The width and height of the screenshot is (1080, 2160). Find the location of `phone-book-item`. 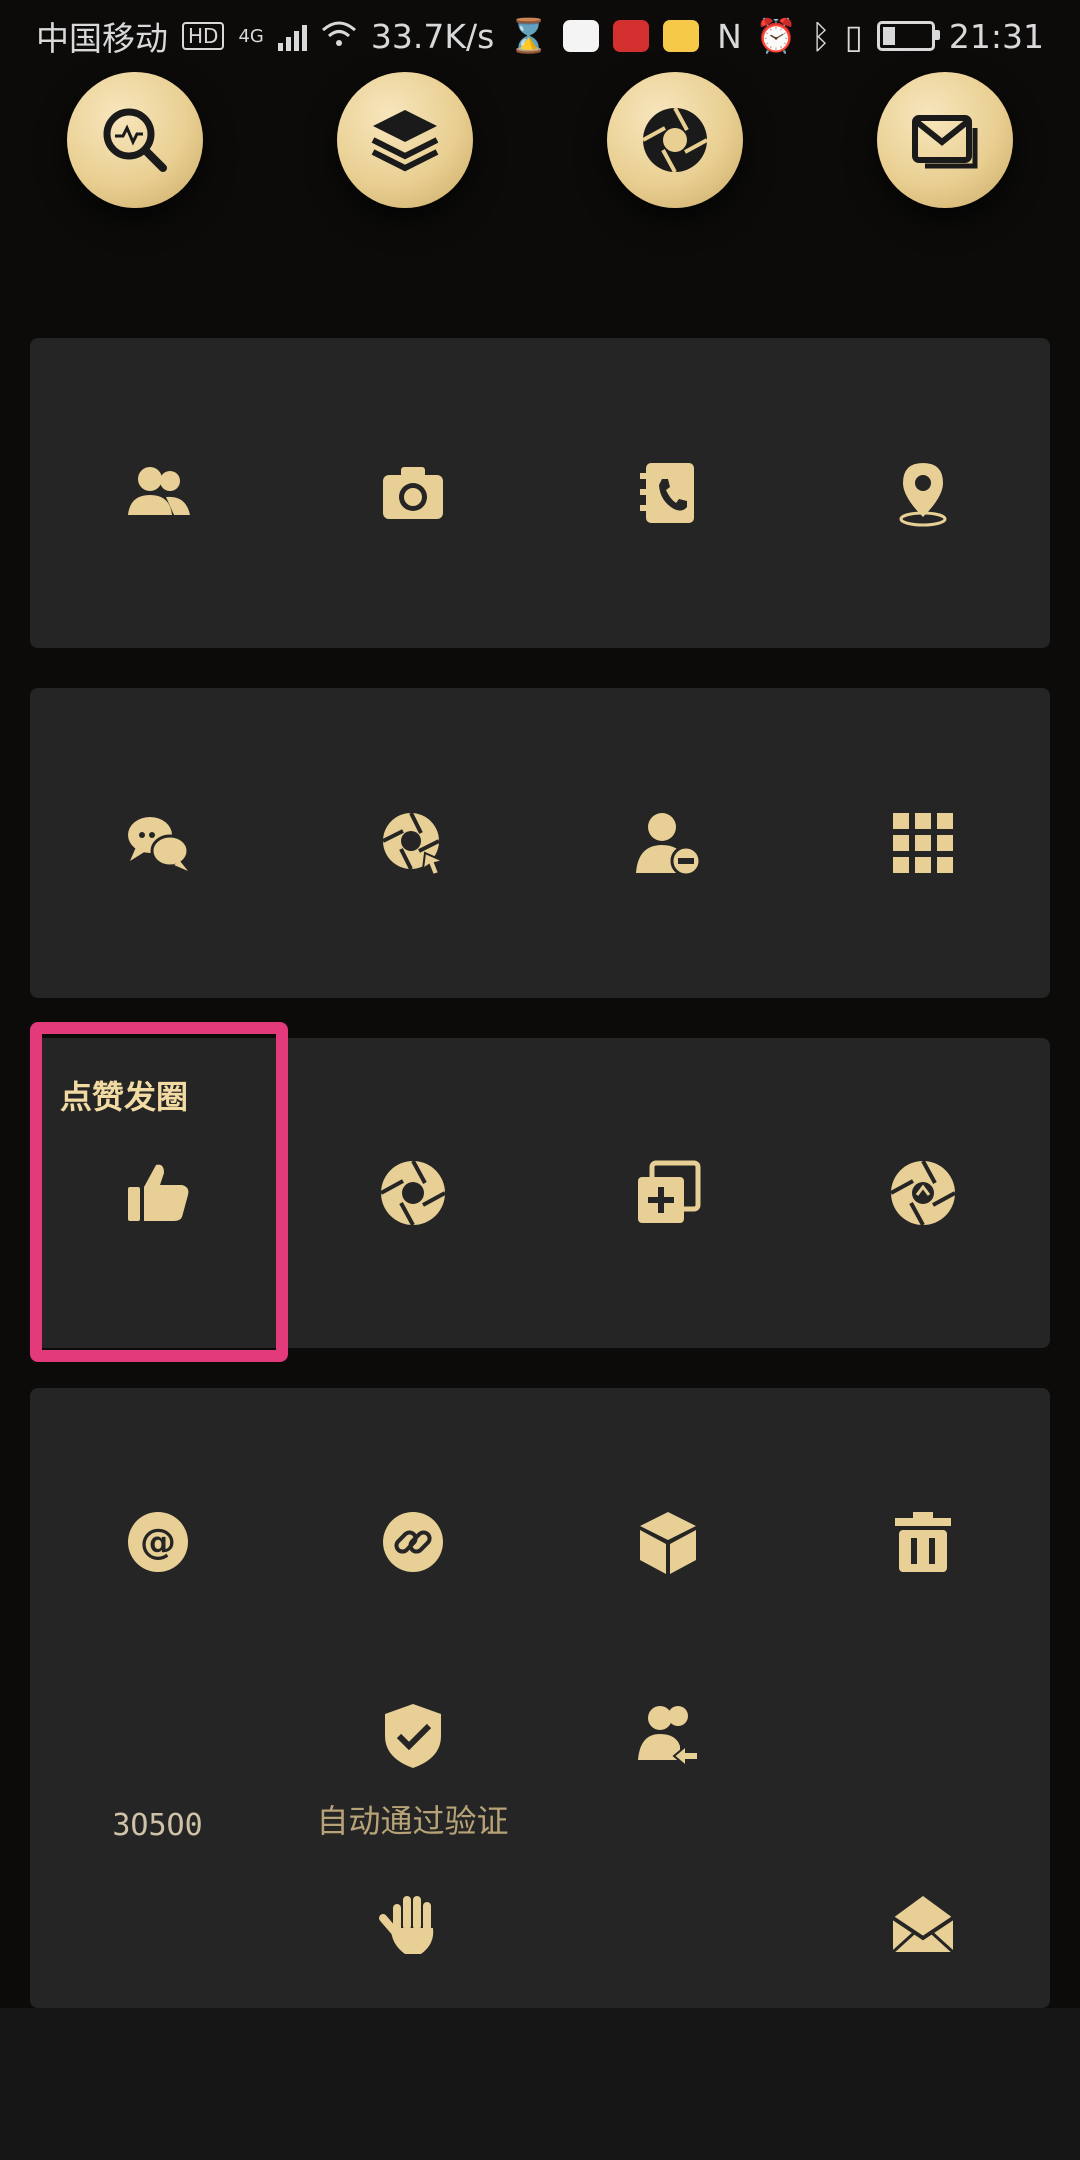

phone-book-item is located at coordinates (667, 493).